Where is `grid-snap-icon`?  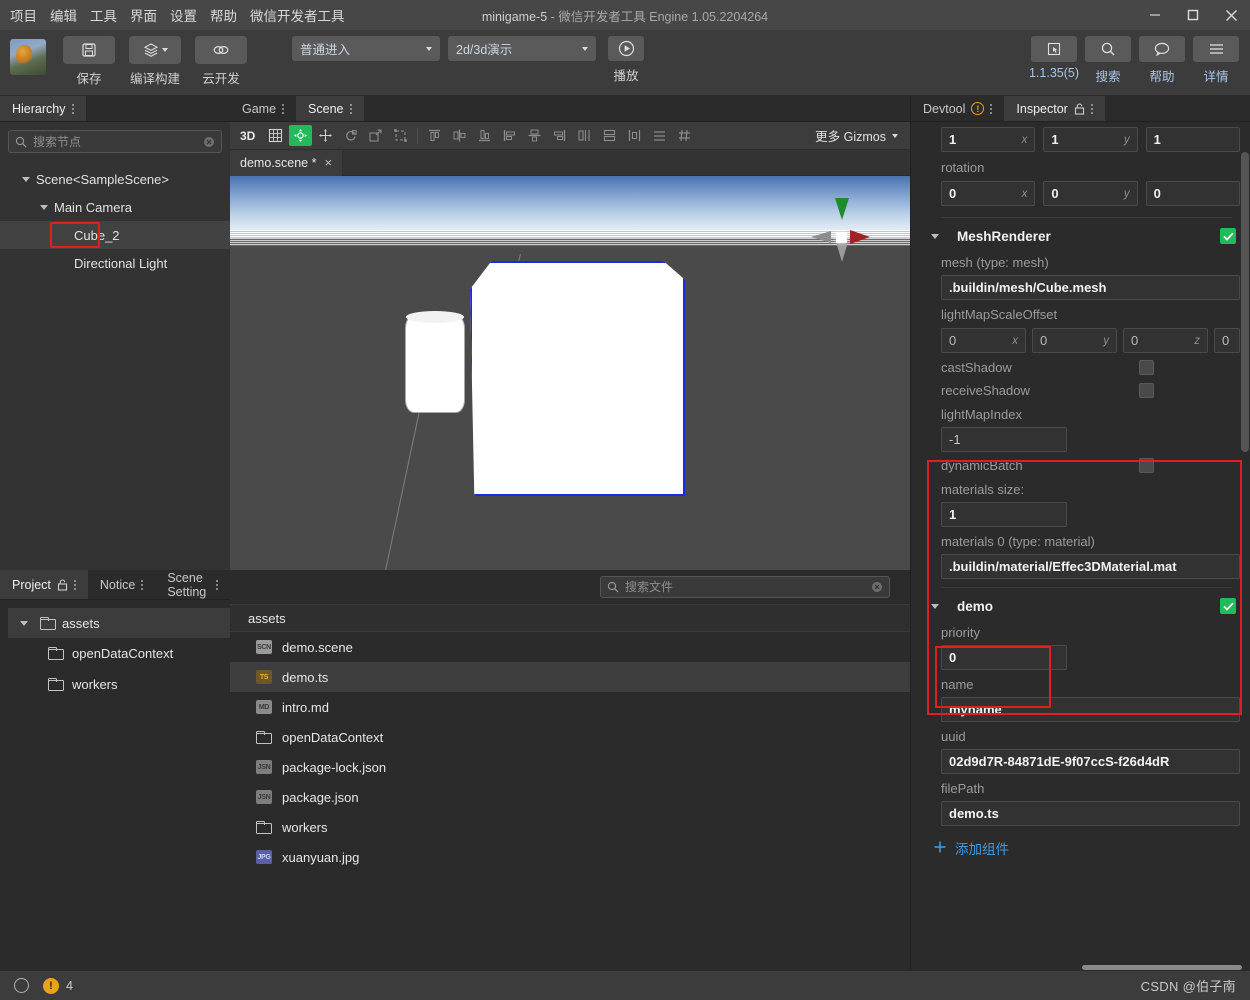 grid-snap-icon is located at coordinates (684, 135).